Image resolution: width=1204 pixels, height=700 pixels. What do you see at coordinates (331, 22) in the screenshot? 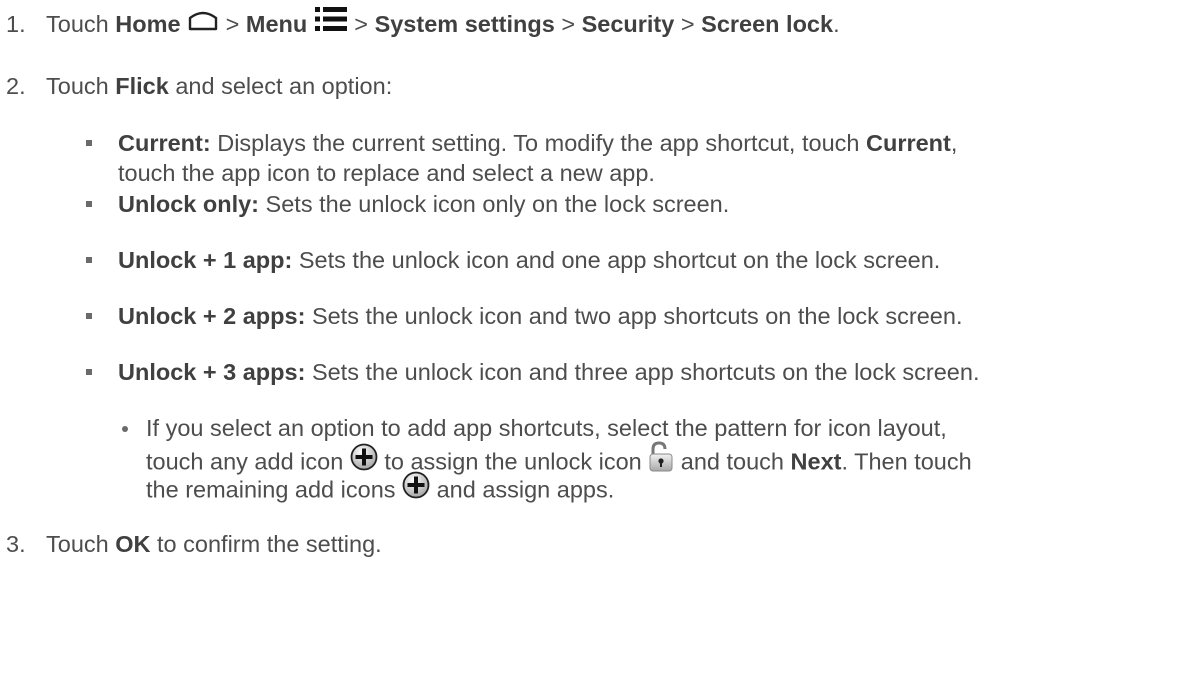
I see `menu-icon` at bounding box center [331, 22].